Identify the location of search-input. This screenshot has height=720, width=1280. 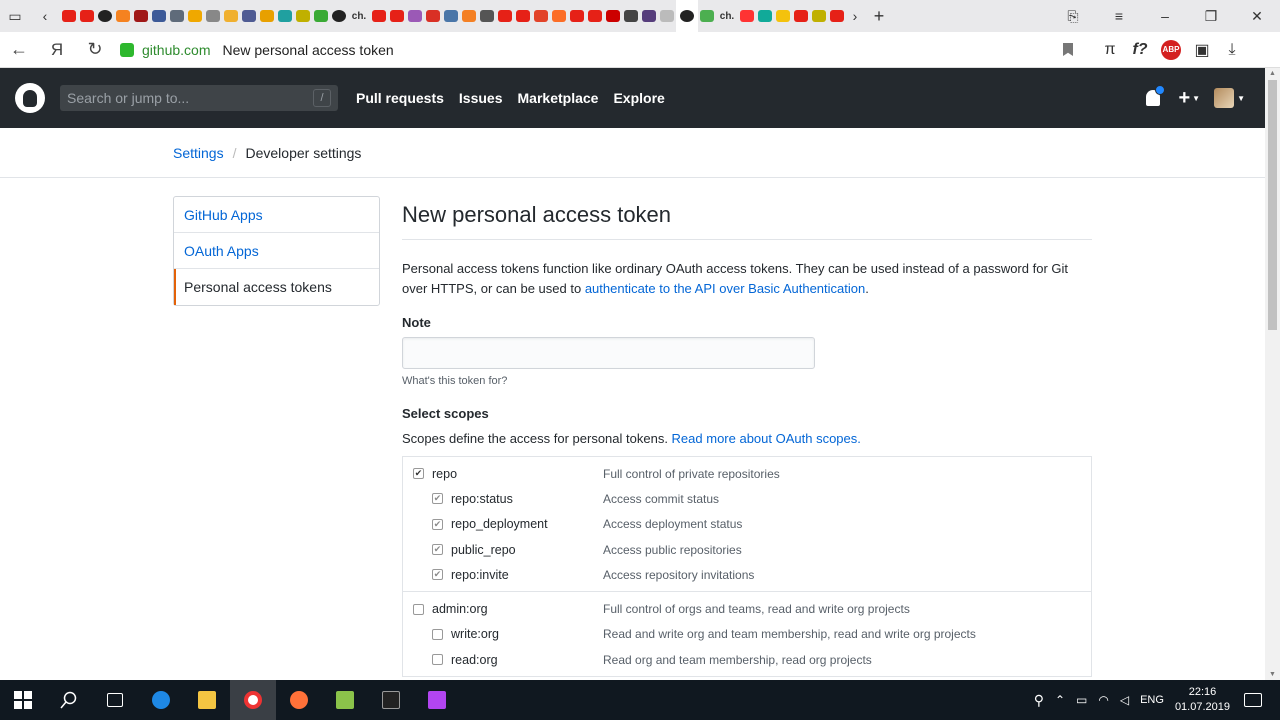
(190, 98).